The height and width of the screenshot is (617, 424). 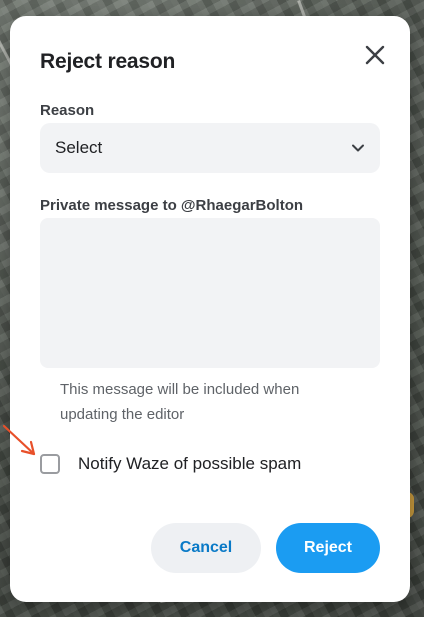 I want to click on cancel-button: Cancel, so click(x=206, y=548).